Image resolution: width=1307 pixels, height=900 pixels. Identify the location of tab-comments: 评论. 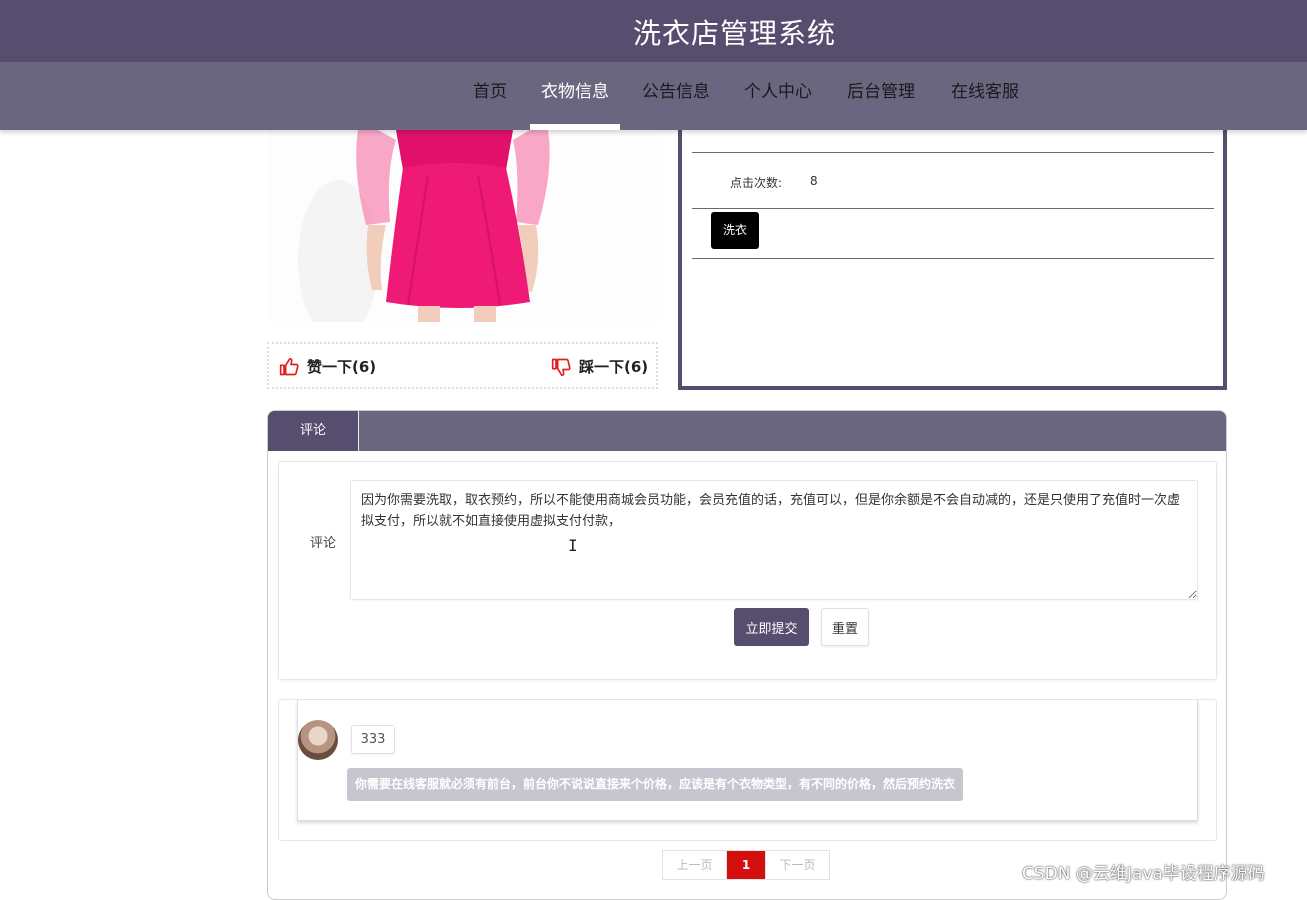
(313, 431).